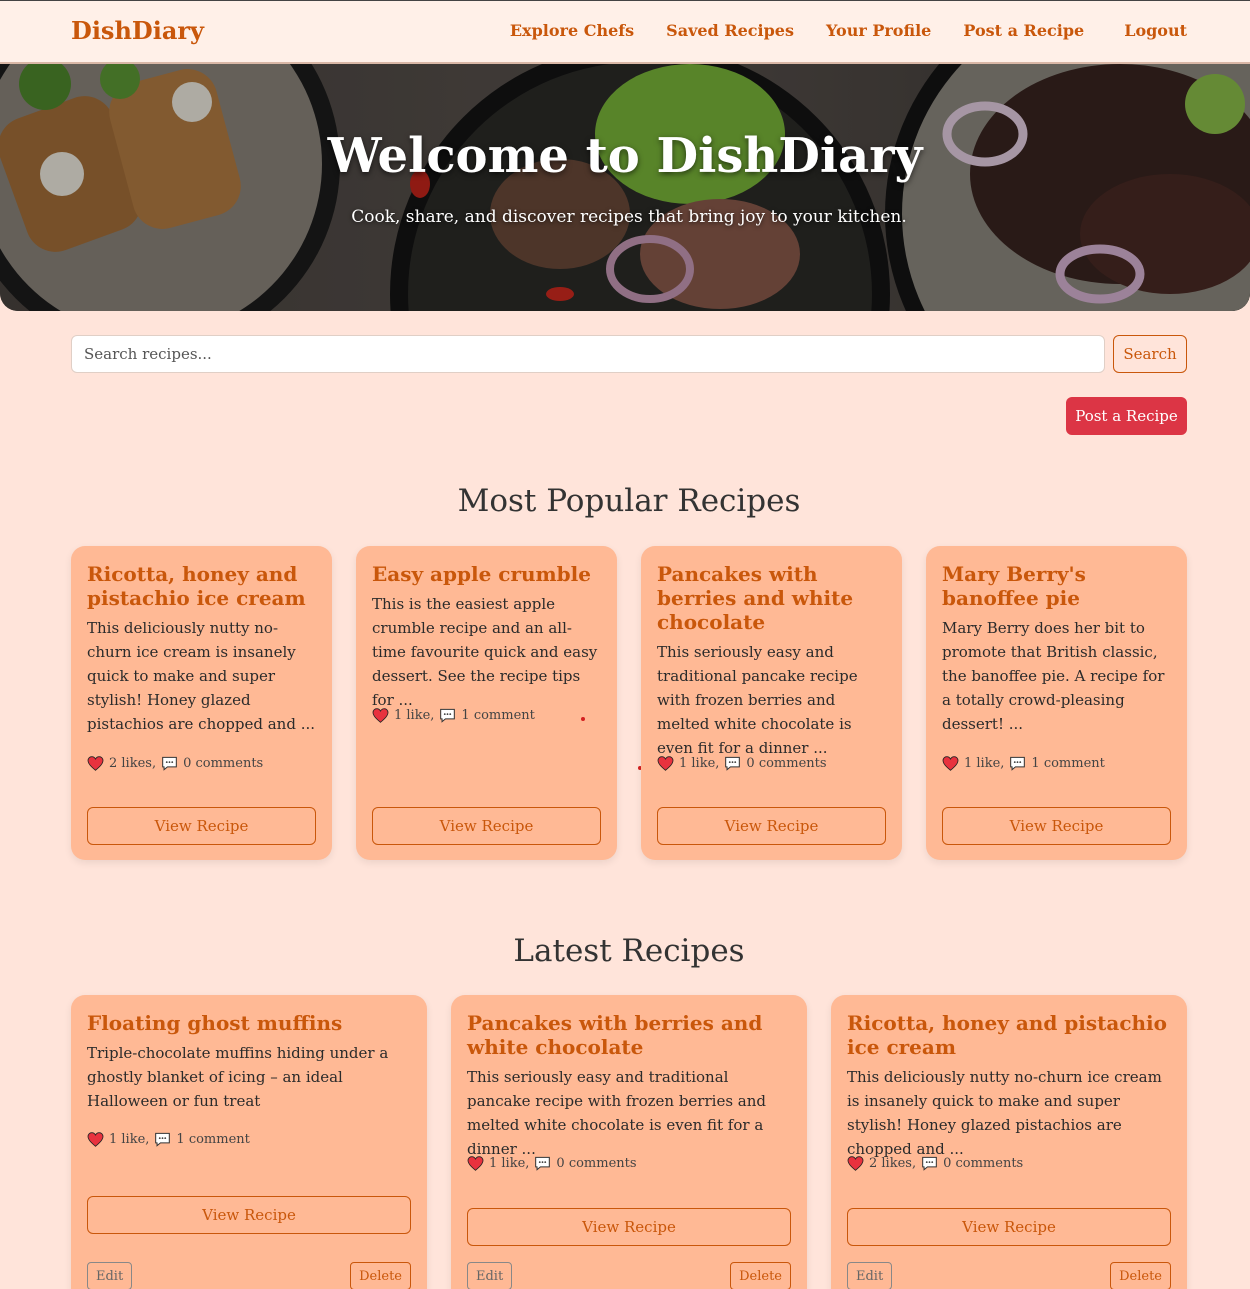 Image resolution: width=1250 pixels, height=1289 pixels. Describe the element at coordinates (572, 30) in the screenshot. I see `nav-explore-chefs: Explore Chefs` at that location.